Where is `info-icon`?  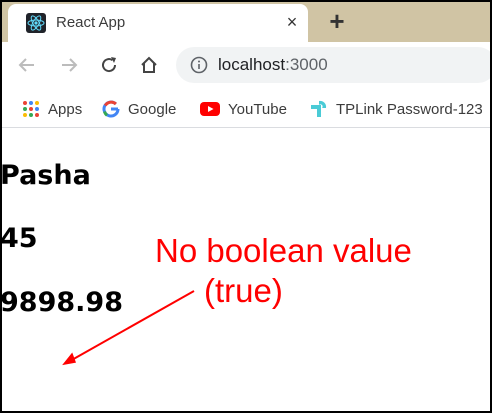 info-icon is located at coordinates (199, 65).